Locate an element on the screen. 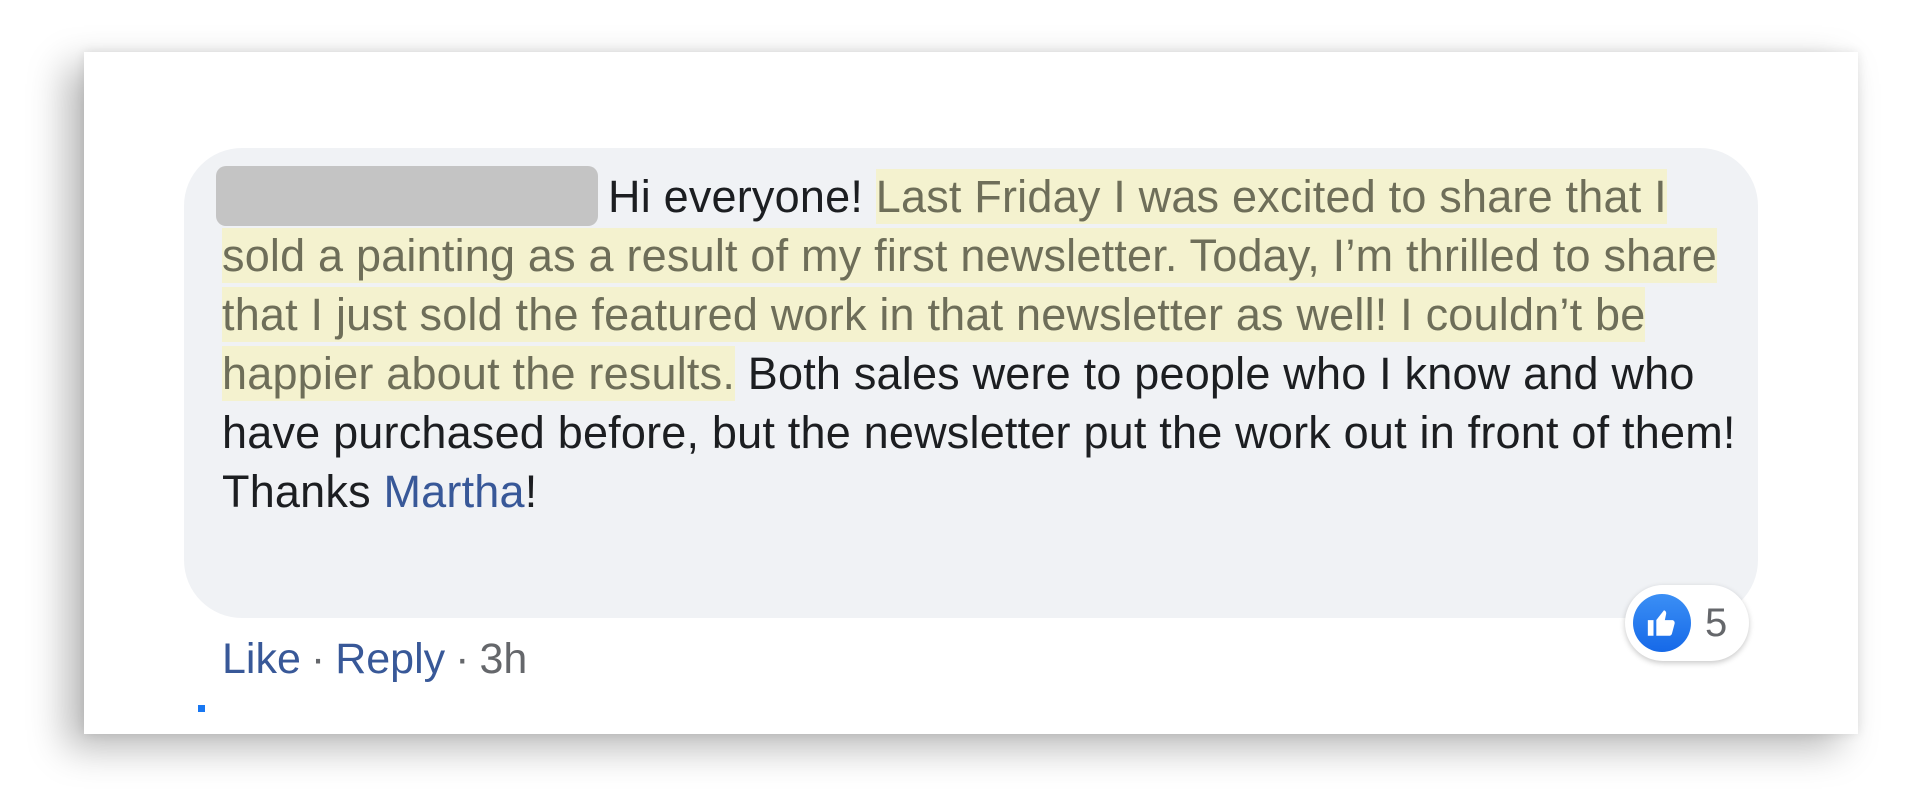 The image size is (1916, 796). focus-marker is located at coordinates (201, 708).